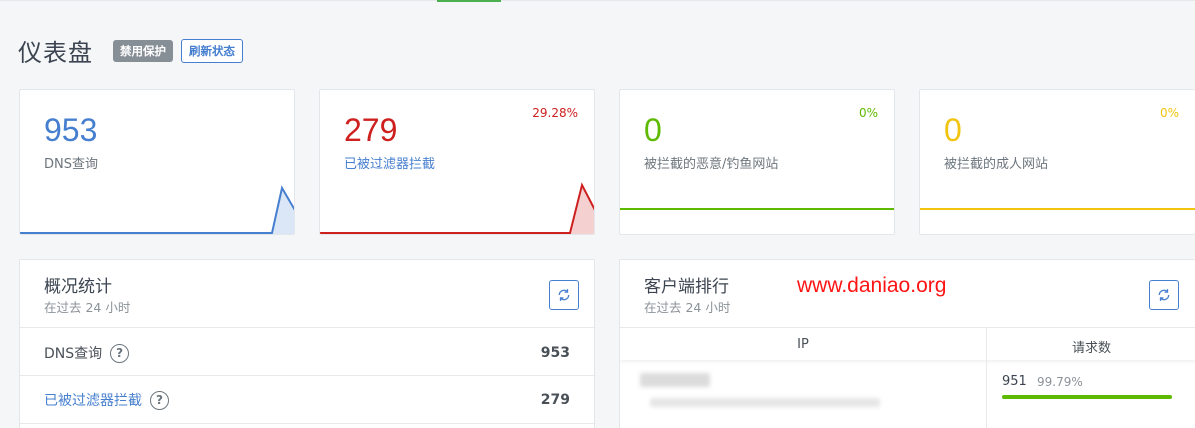 The image size is (1195, 428). Describe the element at coordinates (143, 50) in the screenshot. I see `disable-protection-button: 禁用保护` at that location.